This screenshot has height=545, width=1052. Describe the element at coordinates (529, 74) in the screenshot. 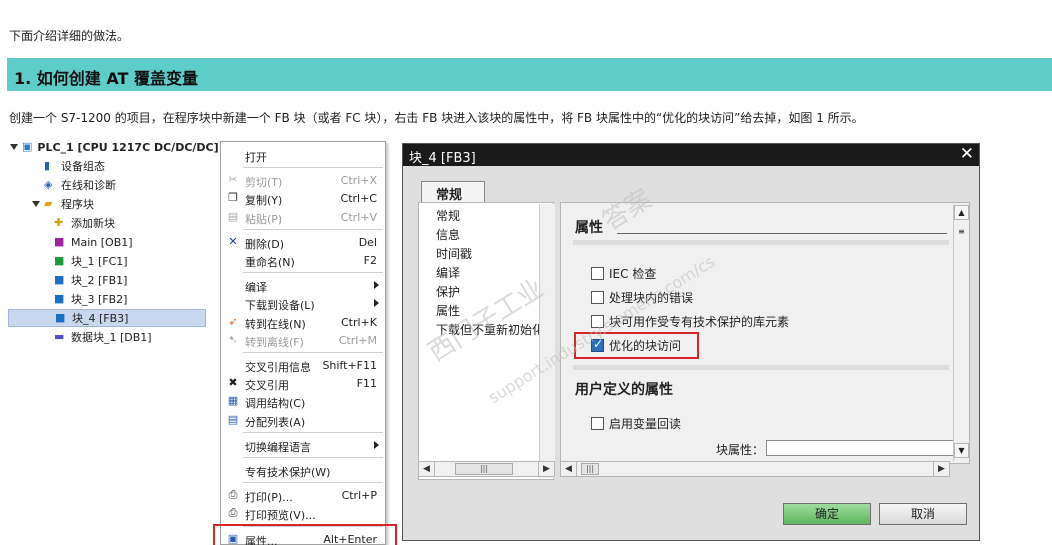

I see `section-heading-bar: 1. 如何创建 AT 覆盖变量` at that location.